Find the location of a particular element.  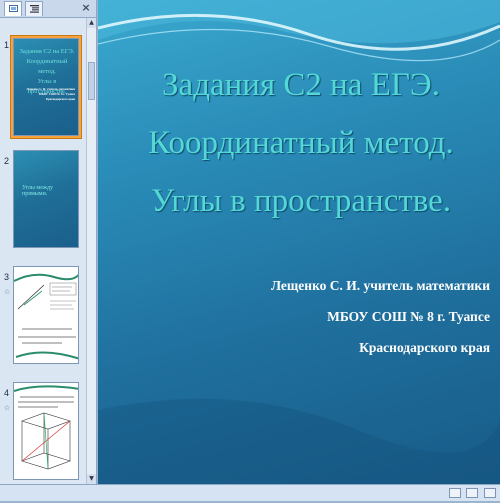

slide-sorter-button is located at coordinates (472, 493).